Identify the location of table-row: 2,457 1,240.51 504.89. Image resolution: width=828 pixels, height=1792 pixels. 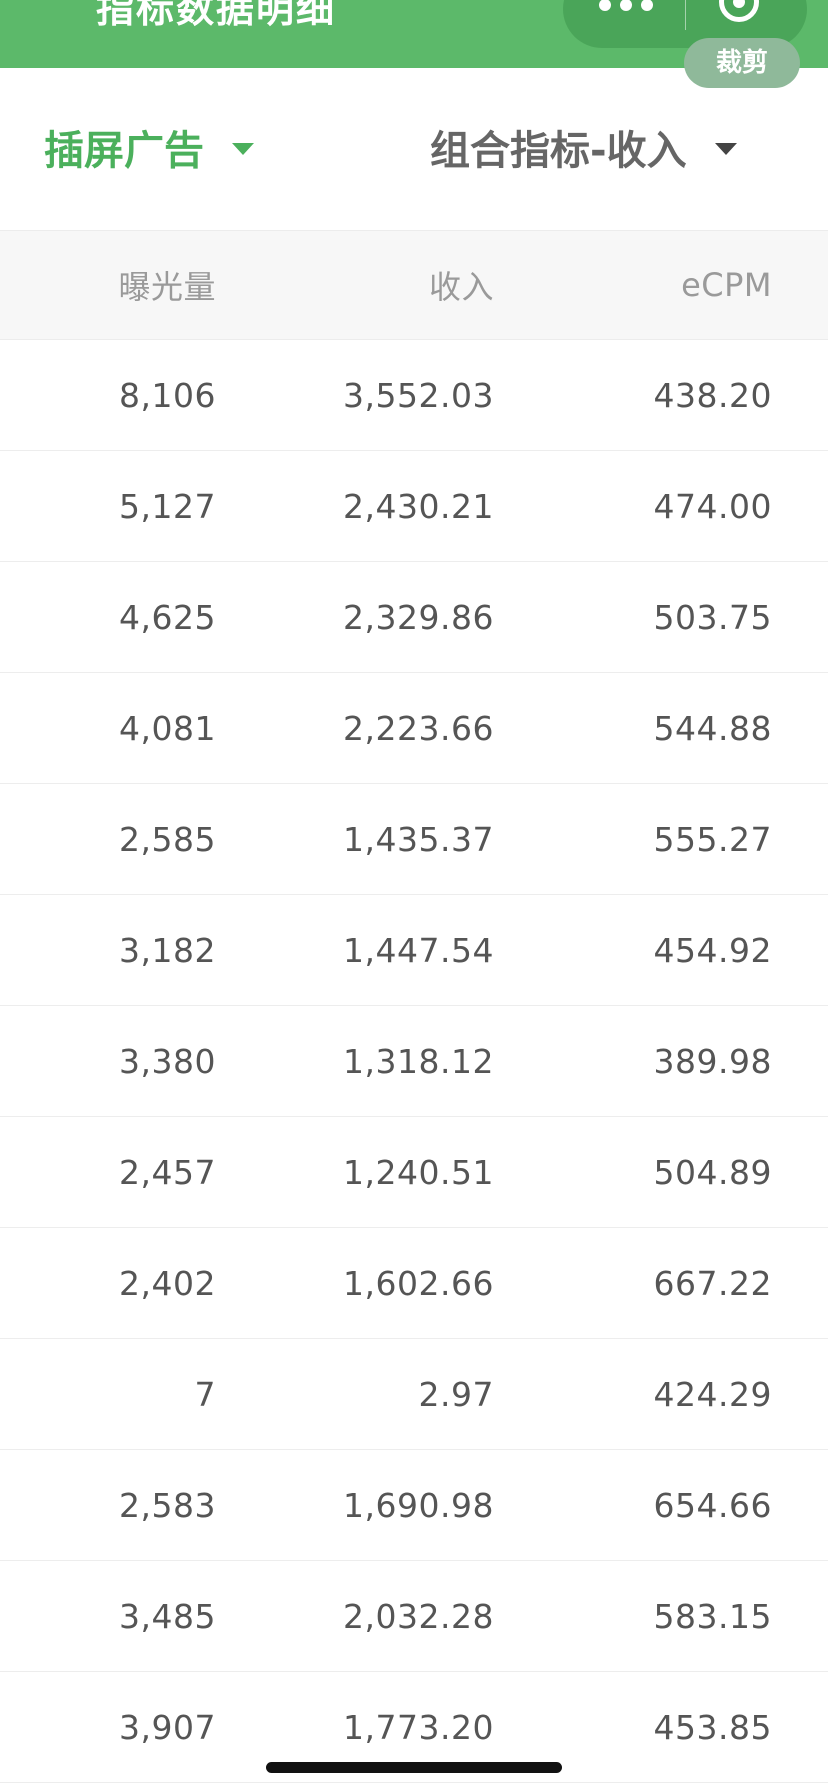
(414, 1172).